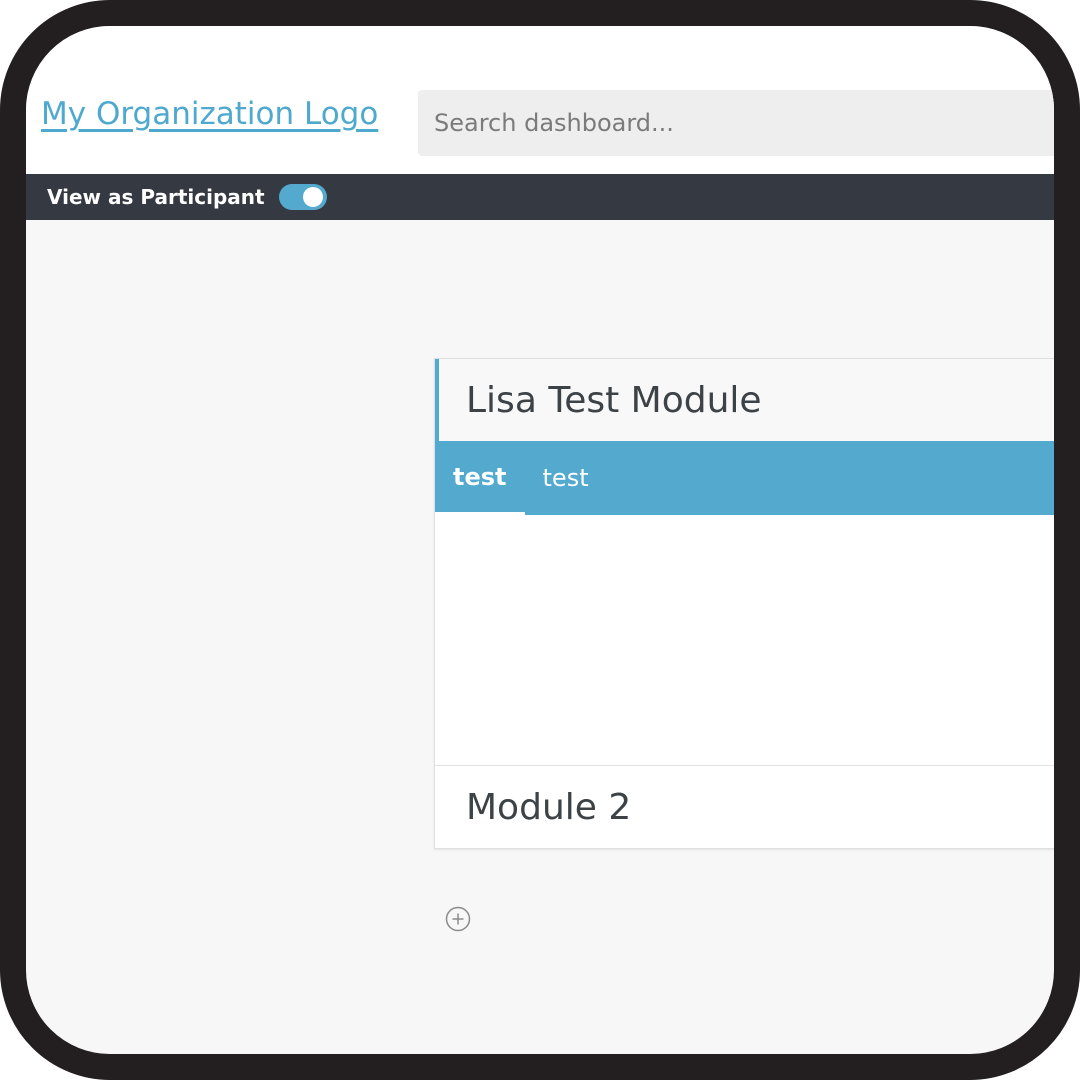 This screenshot has width=1080, height=1080. I want to click on module-header-module-2: Module 2, so click(744, 807).